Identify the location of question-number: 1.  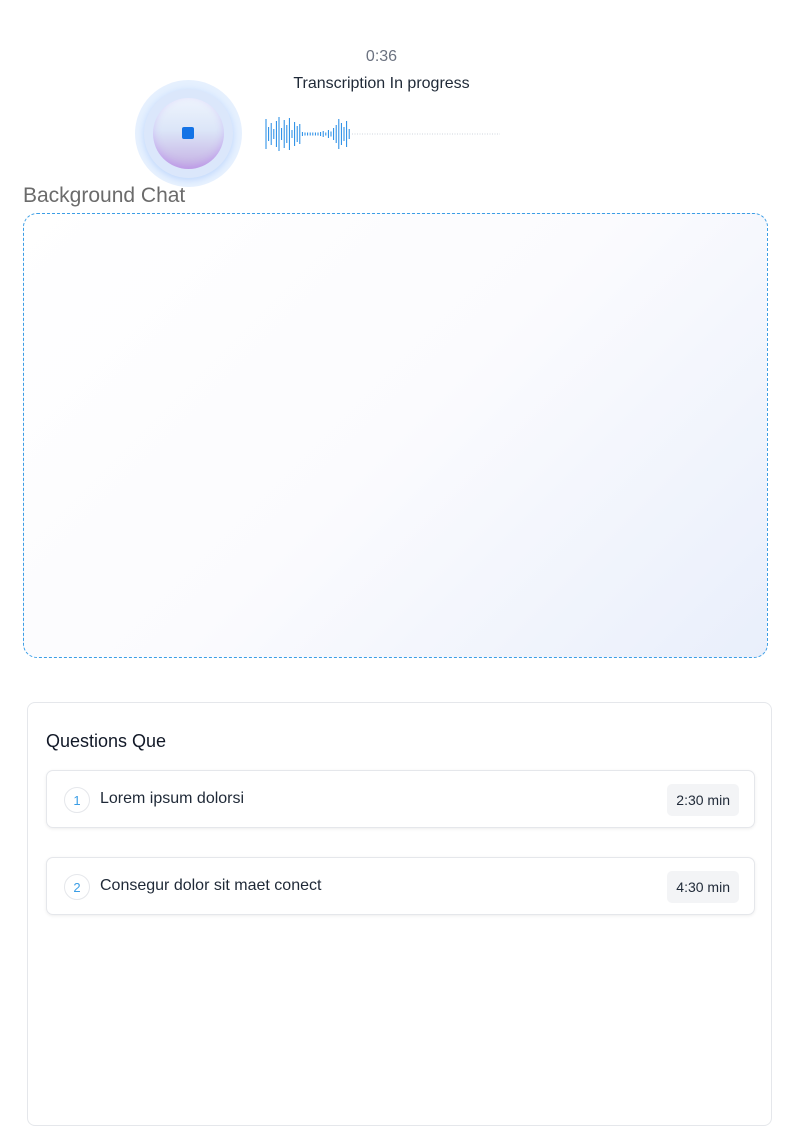
(77, 800).